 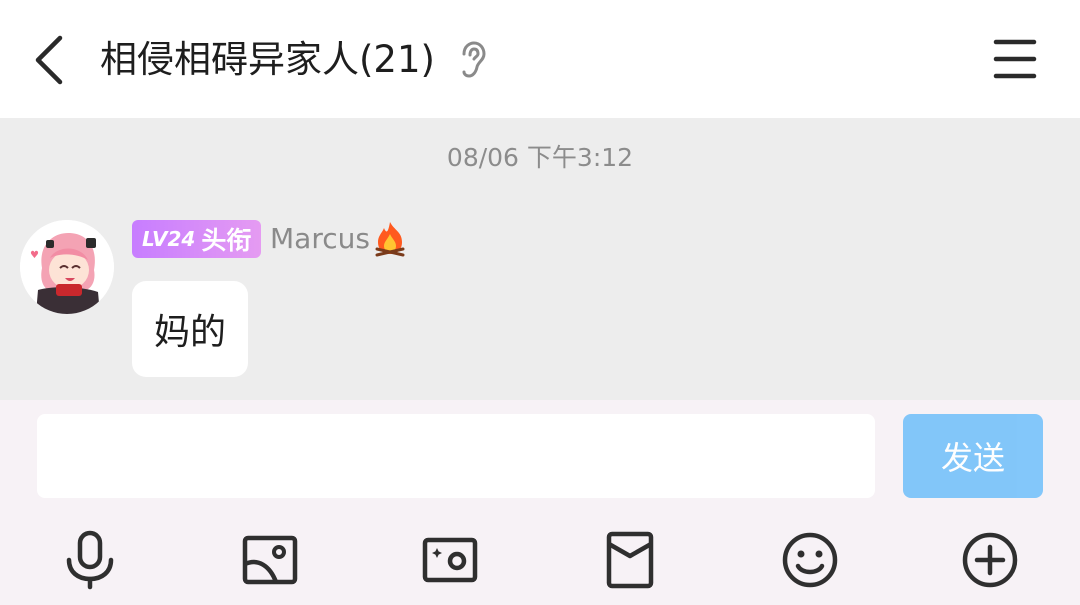 I want to click on ear-icon, so click(x=473, y=60).